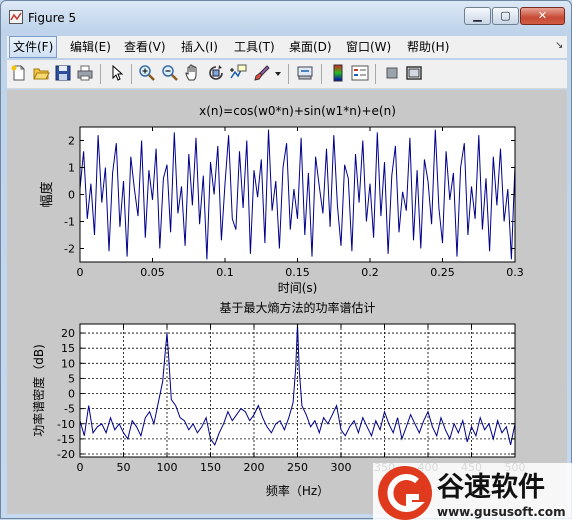 The width and height of the screenshot is (572, 520). What do you see at coordinates (254, 47) in the screenshot?
I see `menu-tools: 工具(T)` at bounding box center [254, 47].